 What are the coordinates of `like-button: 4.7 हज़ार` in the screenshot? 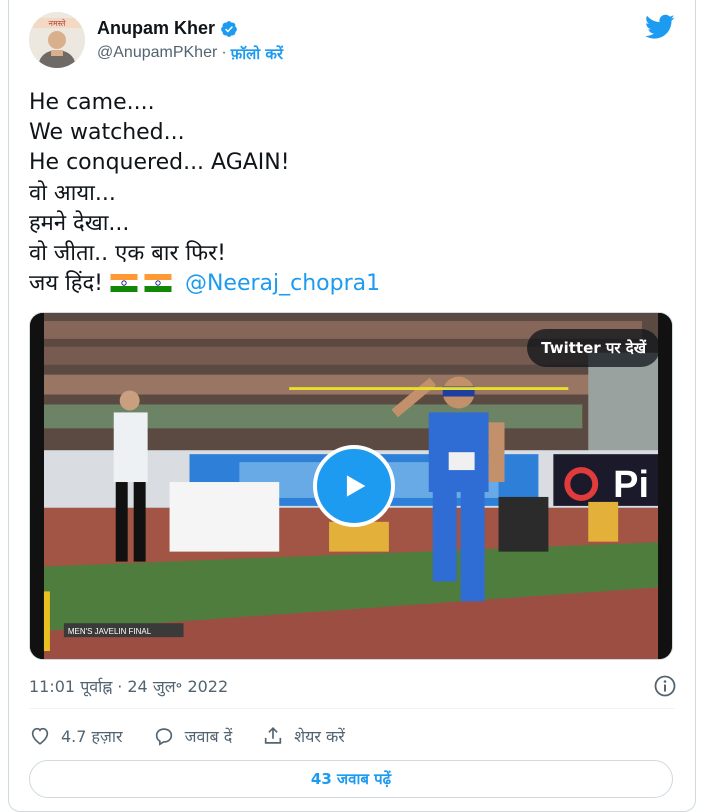 It's located at (76, 736).